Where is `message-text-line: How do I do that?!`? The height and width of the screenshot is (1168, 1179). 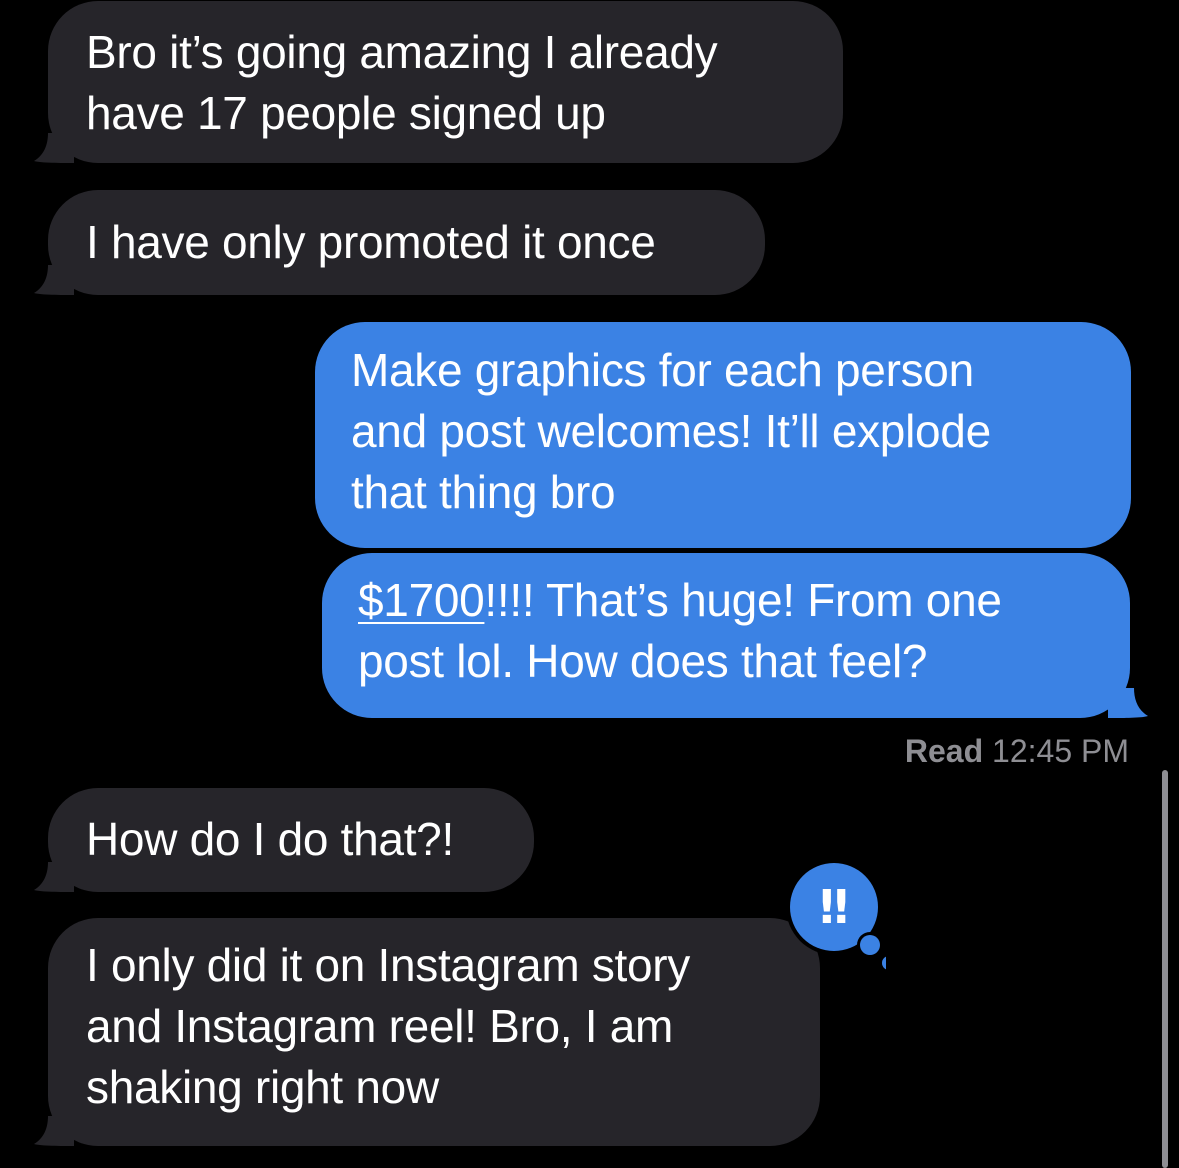
message-text-line: How do I do that?! is located at coordinates (270, 839).